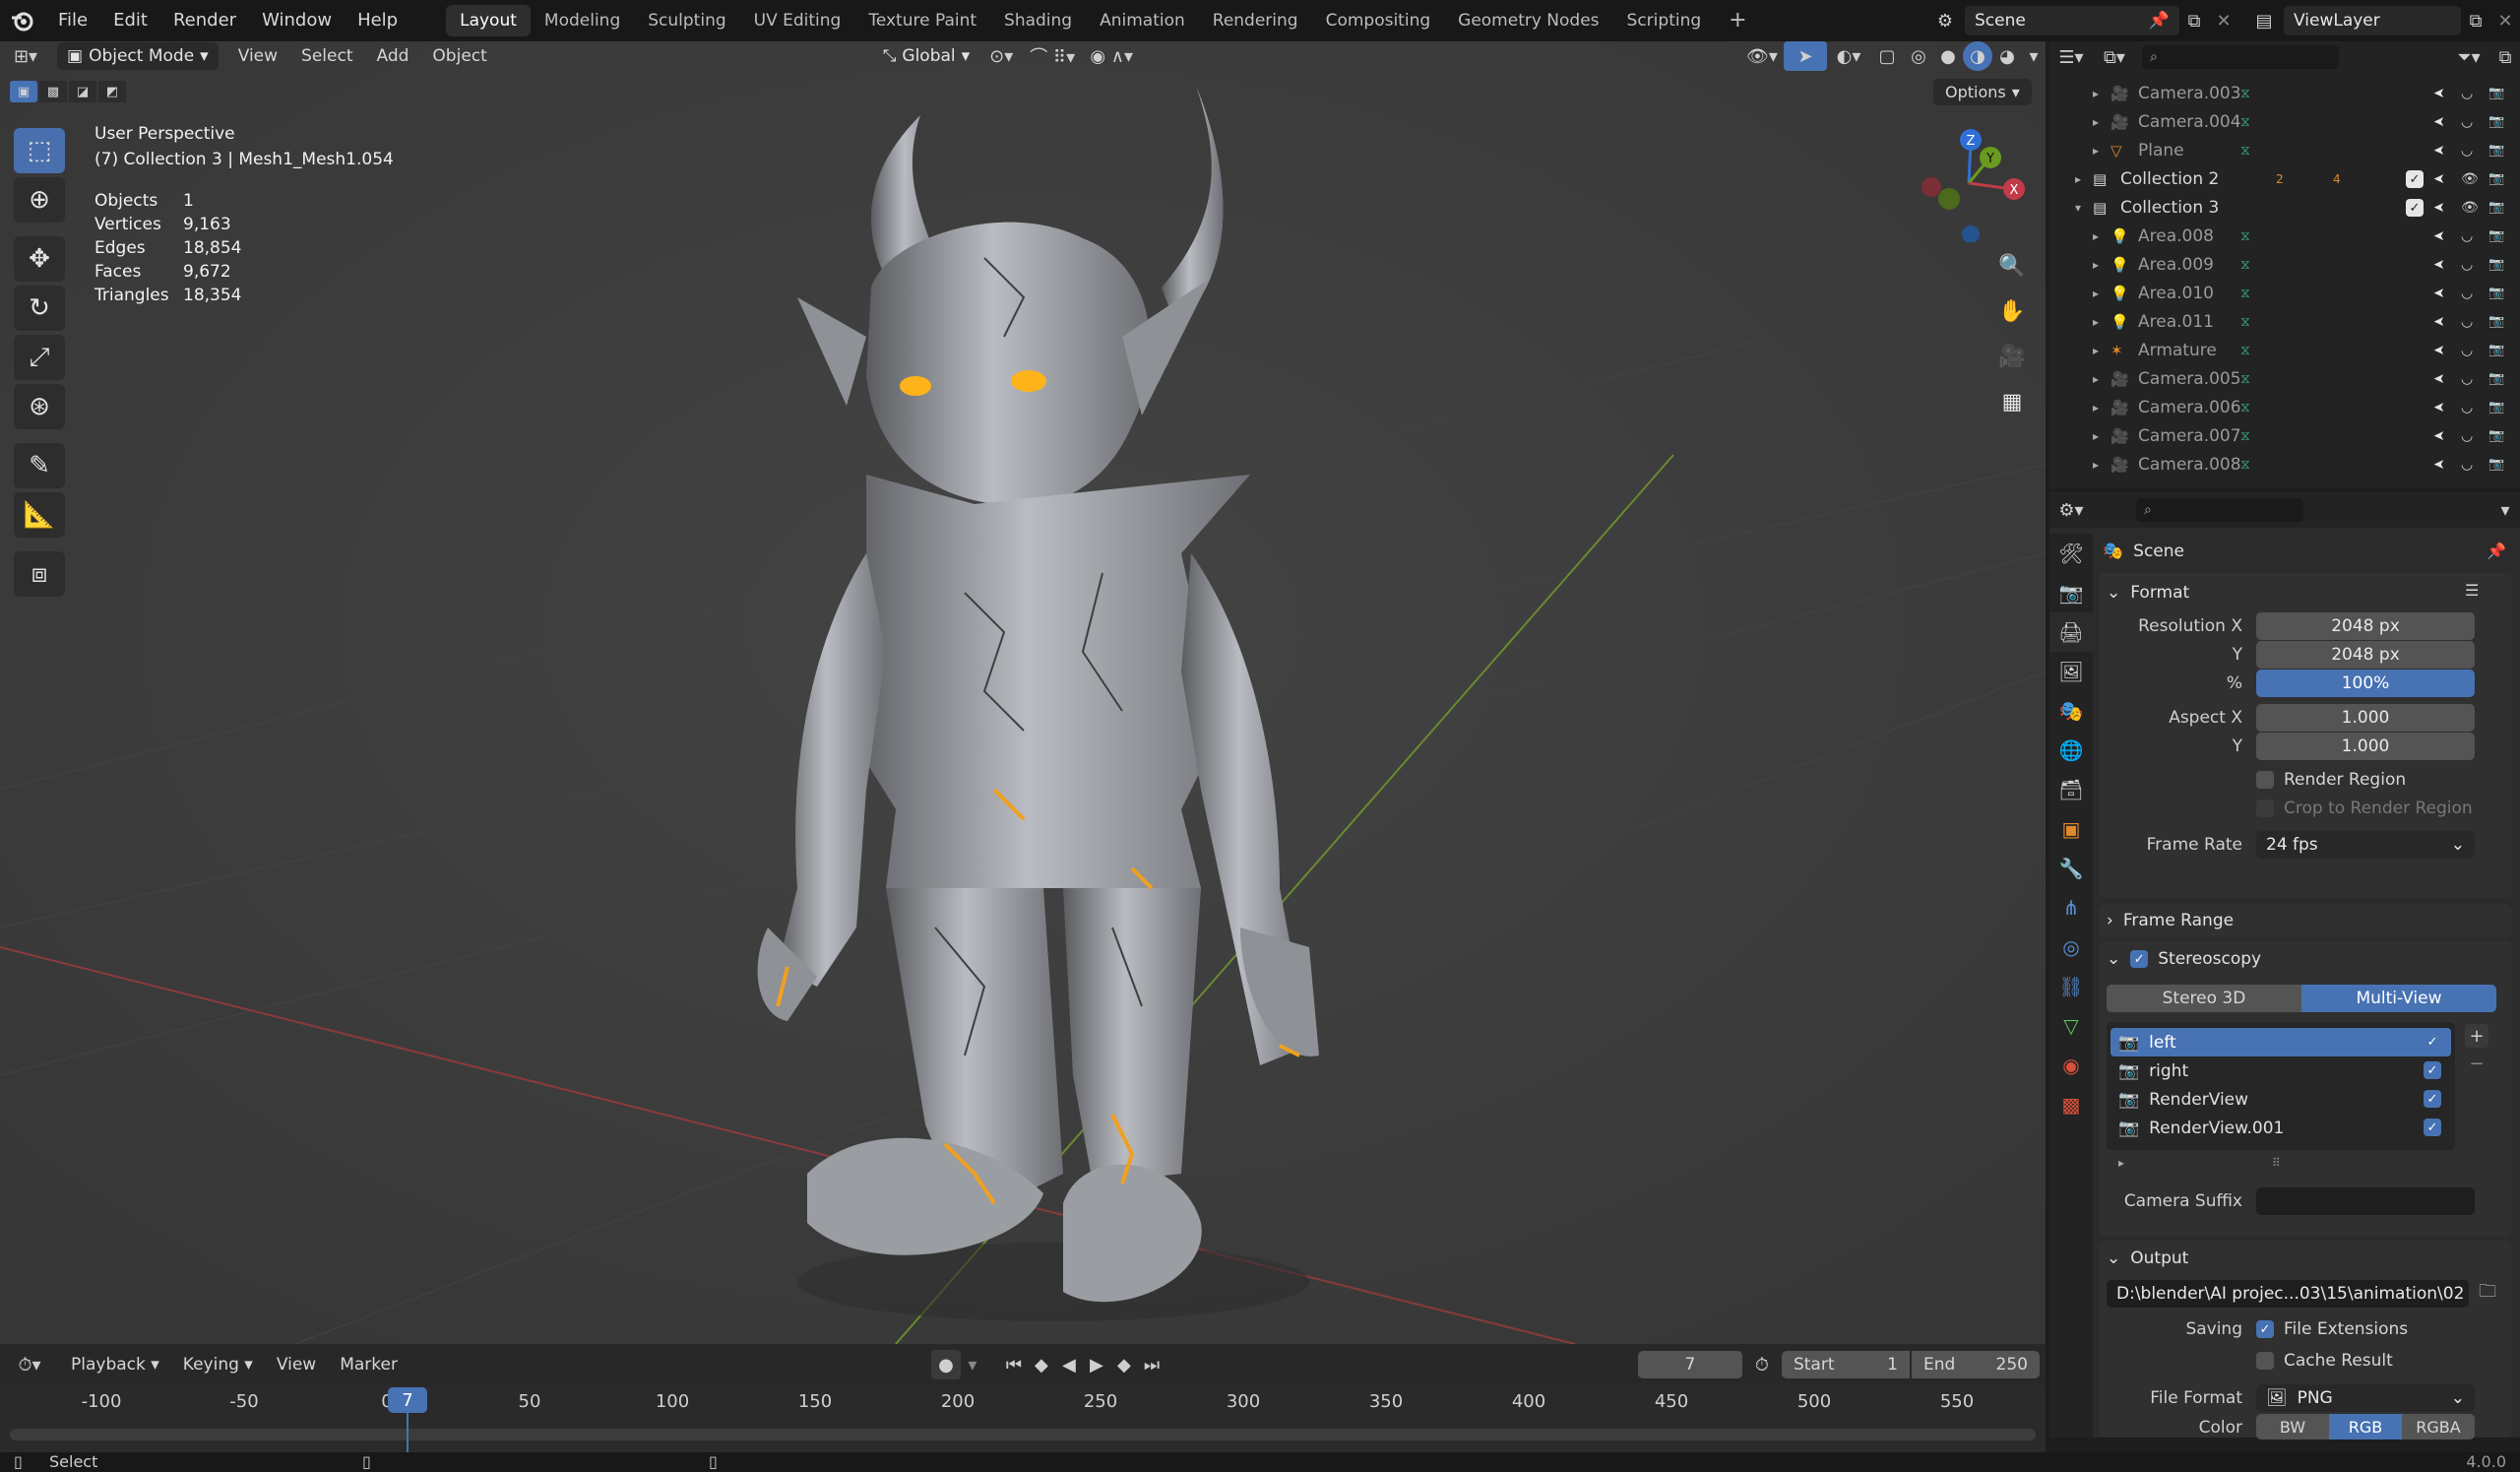 The height and width of the screenshot is (1472, 2520). Describe the element at coordinates (1038, 20) in the screenshot. I see `tab-shading: Shading` at that location.